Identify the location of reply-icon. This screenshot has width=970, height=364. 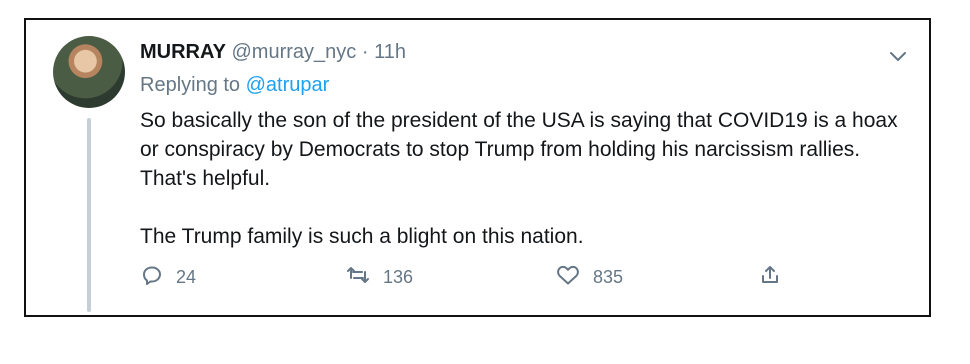
(152, 277).